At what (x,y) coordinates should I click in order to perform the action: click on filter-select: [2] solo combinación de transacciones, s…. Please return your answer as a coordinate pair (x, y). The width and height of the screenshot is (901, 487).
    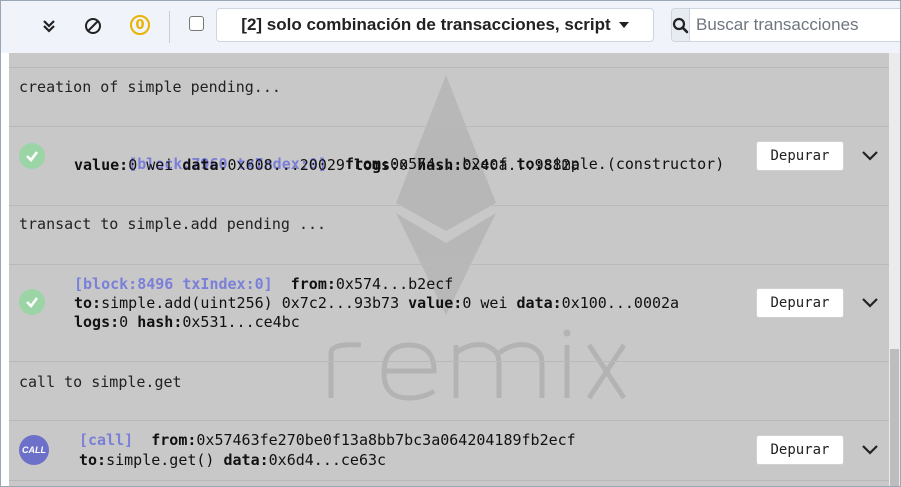
    Looking at the image, I should click on (435, 25).